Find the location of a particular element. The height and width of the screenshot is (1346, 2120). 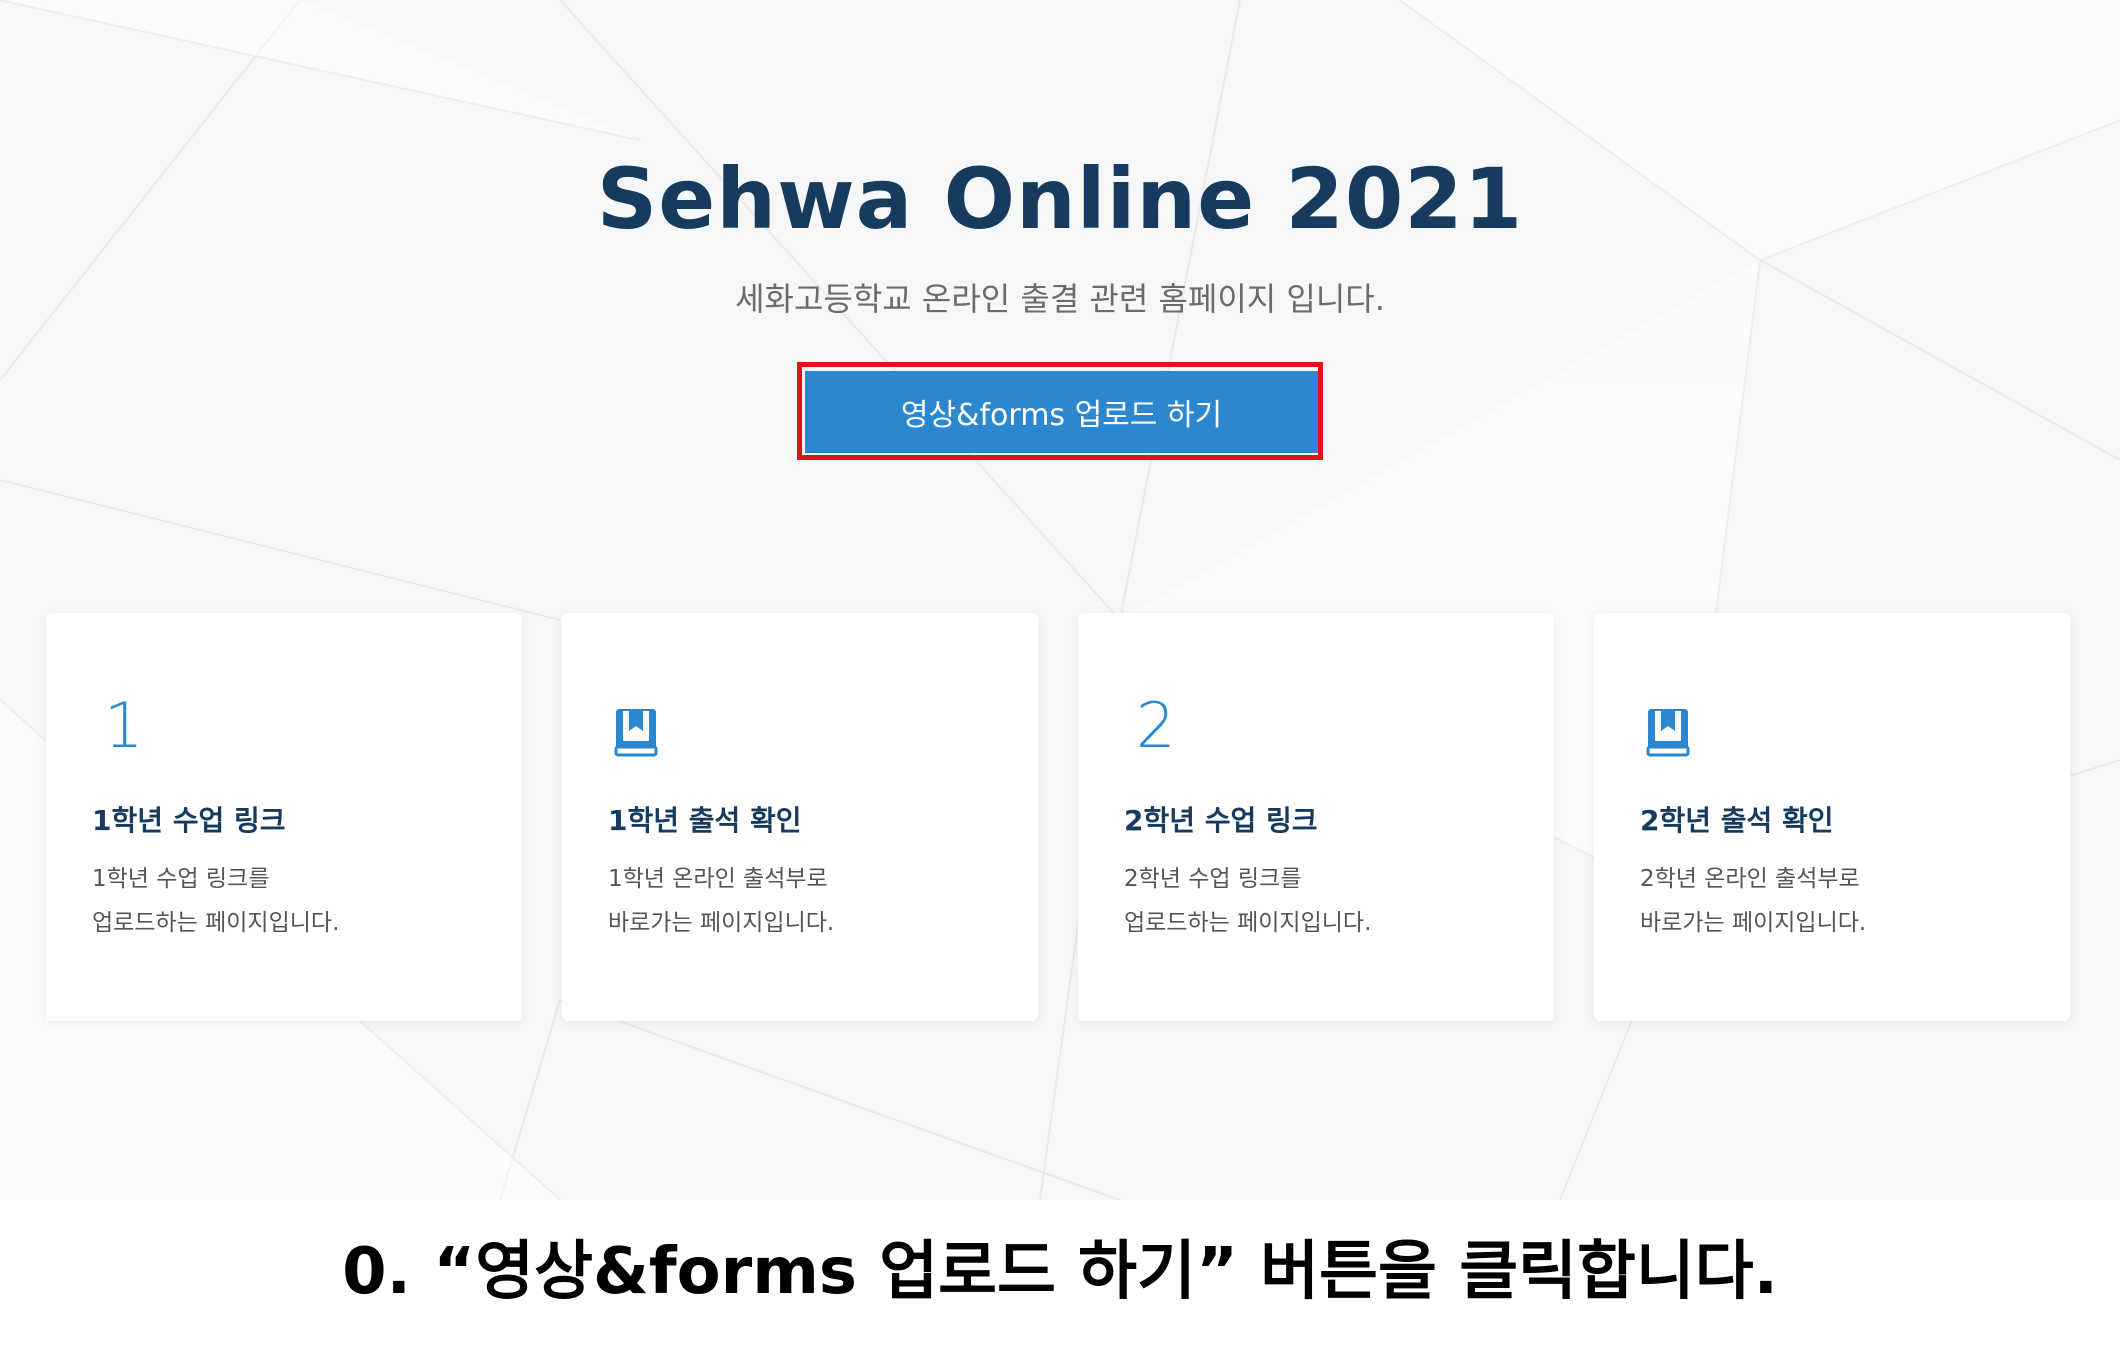

page-subtitle: 세화고등학교 온라인 출결 관련 홈페이지 입니다. is located at coordinates (1060, 299).